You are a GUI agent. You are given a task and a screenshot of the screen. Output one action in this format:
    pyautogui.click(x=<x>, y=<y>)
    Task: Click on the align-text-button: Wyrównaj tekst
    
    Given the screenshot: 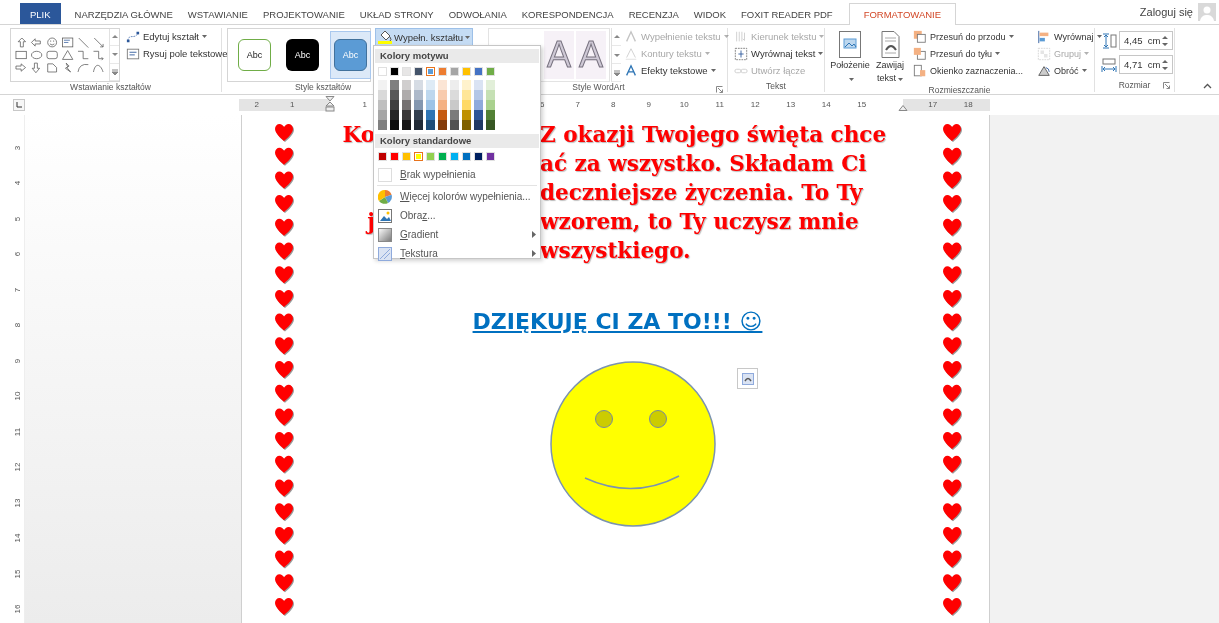 What is the action you would take?
    pyautogui.click(x=779, y=53)
    